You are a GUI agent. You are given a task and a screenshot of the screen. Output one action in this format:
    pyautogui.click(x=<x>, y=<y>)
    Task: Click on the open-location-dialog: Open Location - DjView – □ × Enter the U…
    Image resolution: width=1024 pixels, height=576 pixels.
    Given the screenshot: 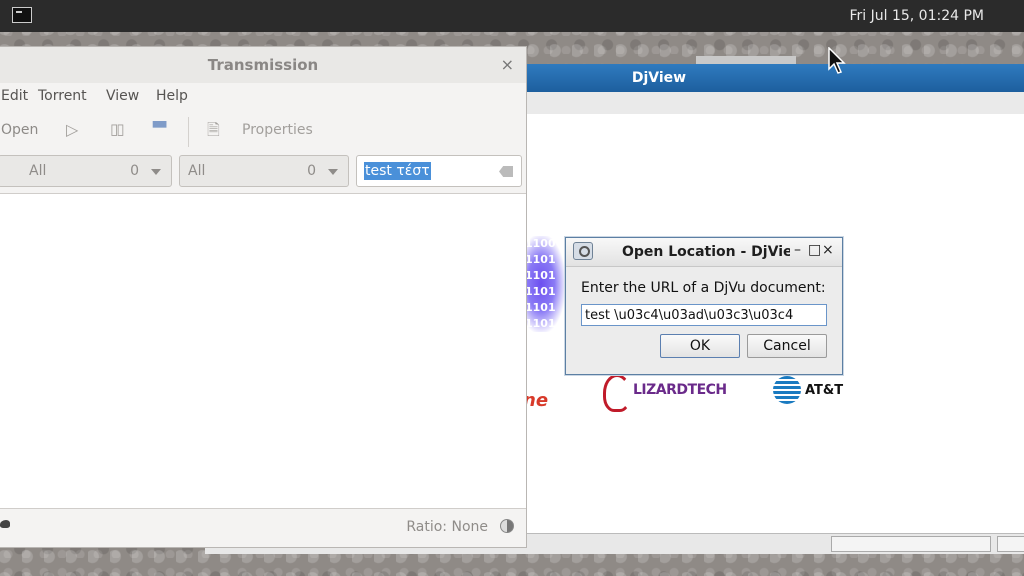 What is the action you would take?
    pyautogui.click(x=704, y=306)
    